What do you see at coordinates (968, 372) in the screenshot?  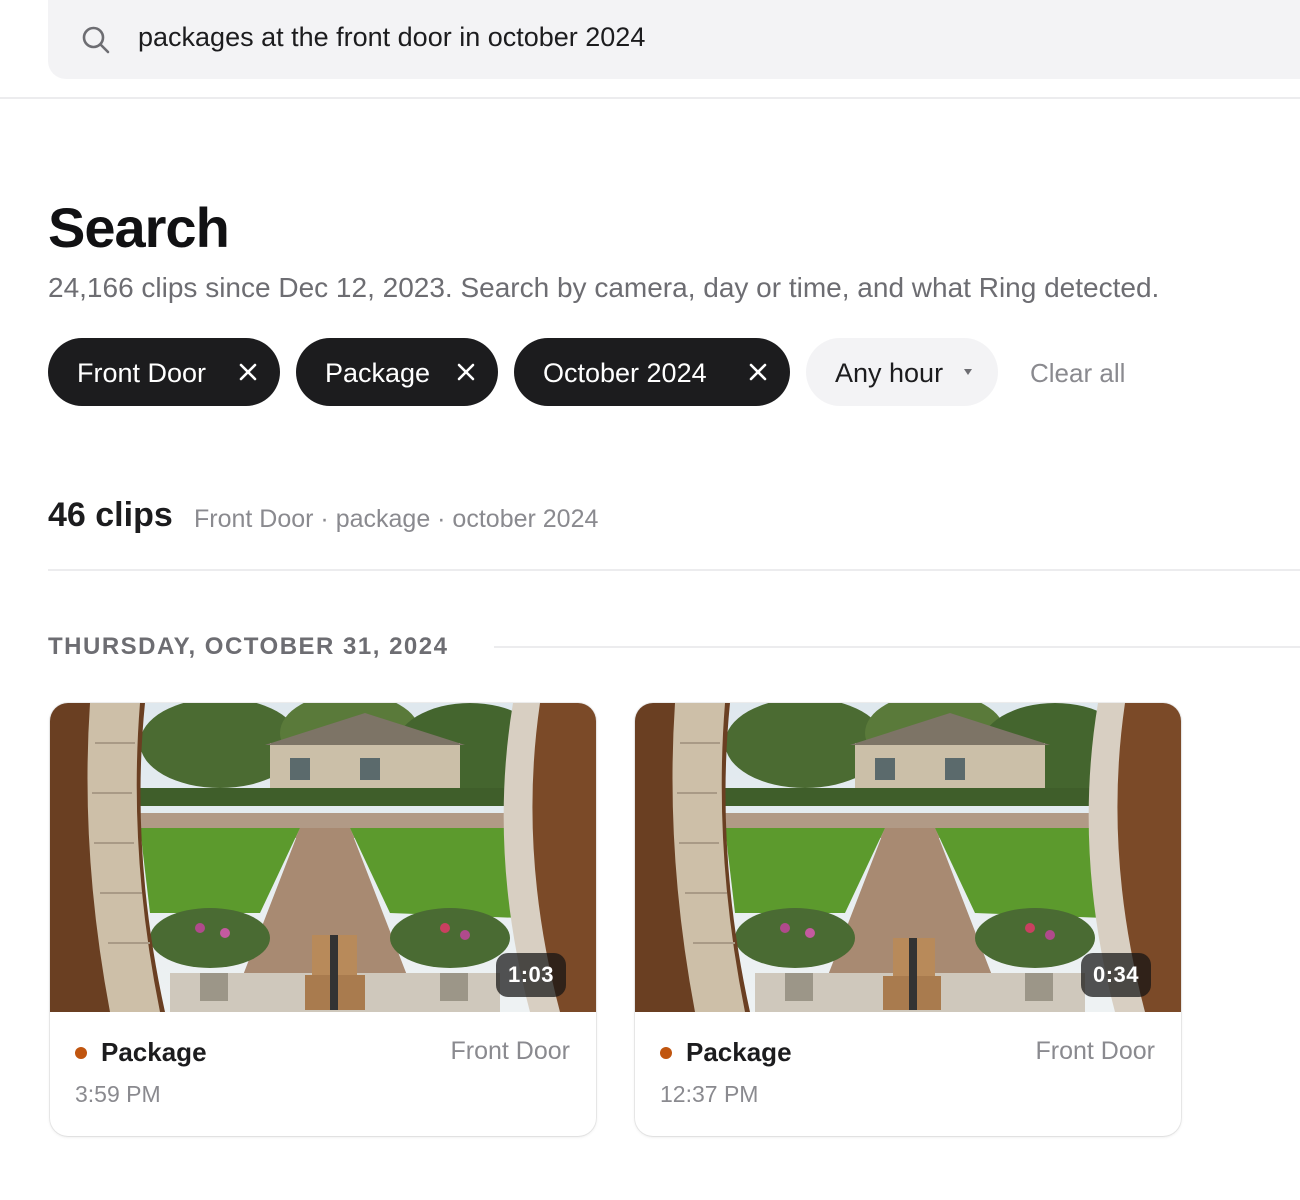 I see `caret-down-icon` at bounding box center [968, 372].